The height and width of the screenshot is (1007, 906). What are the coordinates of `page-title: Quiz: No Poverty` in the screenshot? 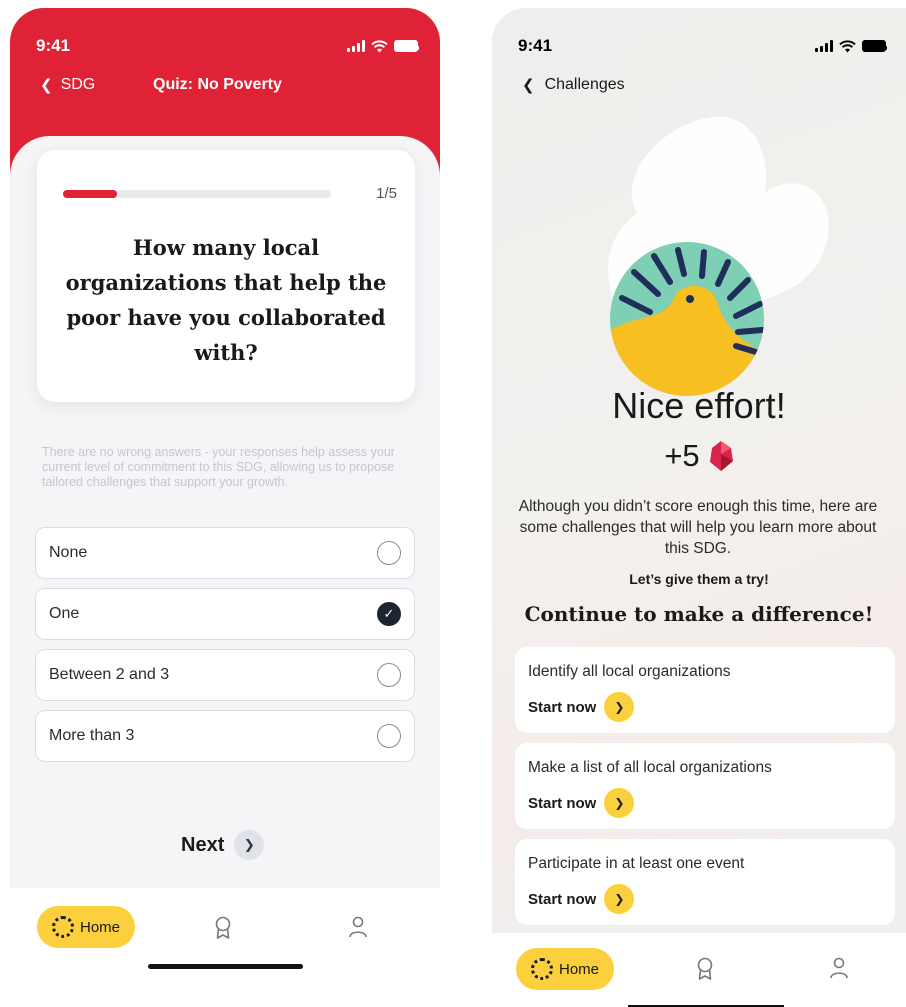 It's located at (217, 84).